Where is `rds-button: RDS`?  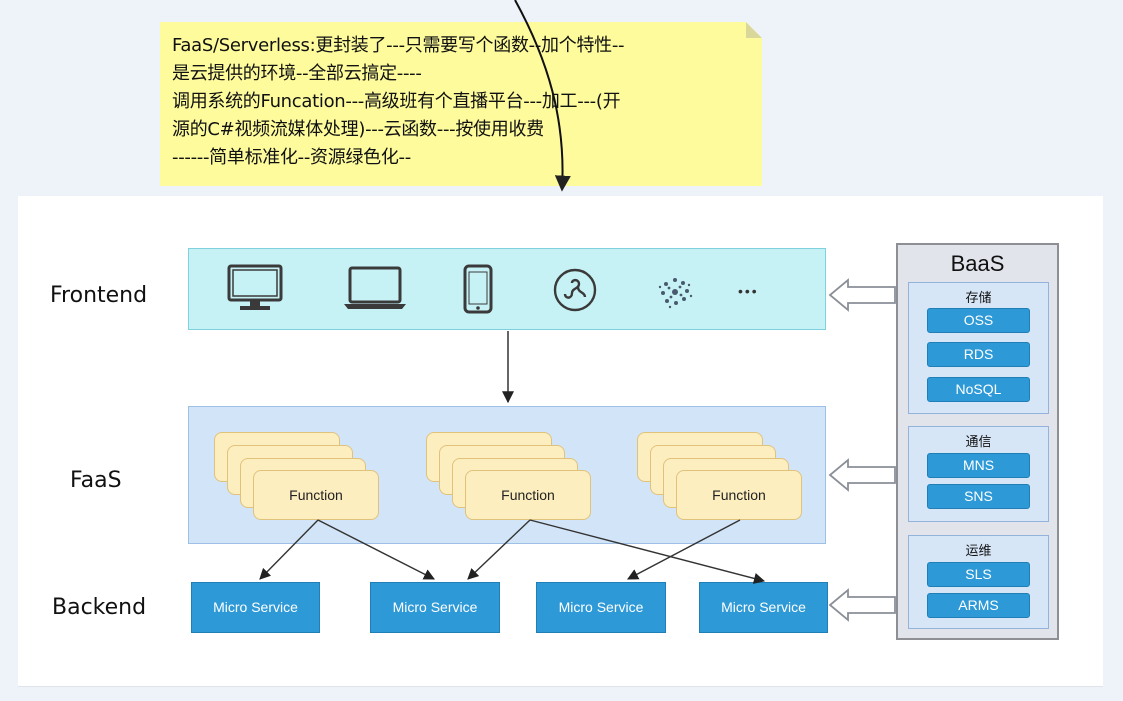
rds-button: RDS is located at coordinates (978, 354).